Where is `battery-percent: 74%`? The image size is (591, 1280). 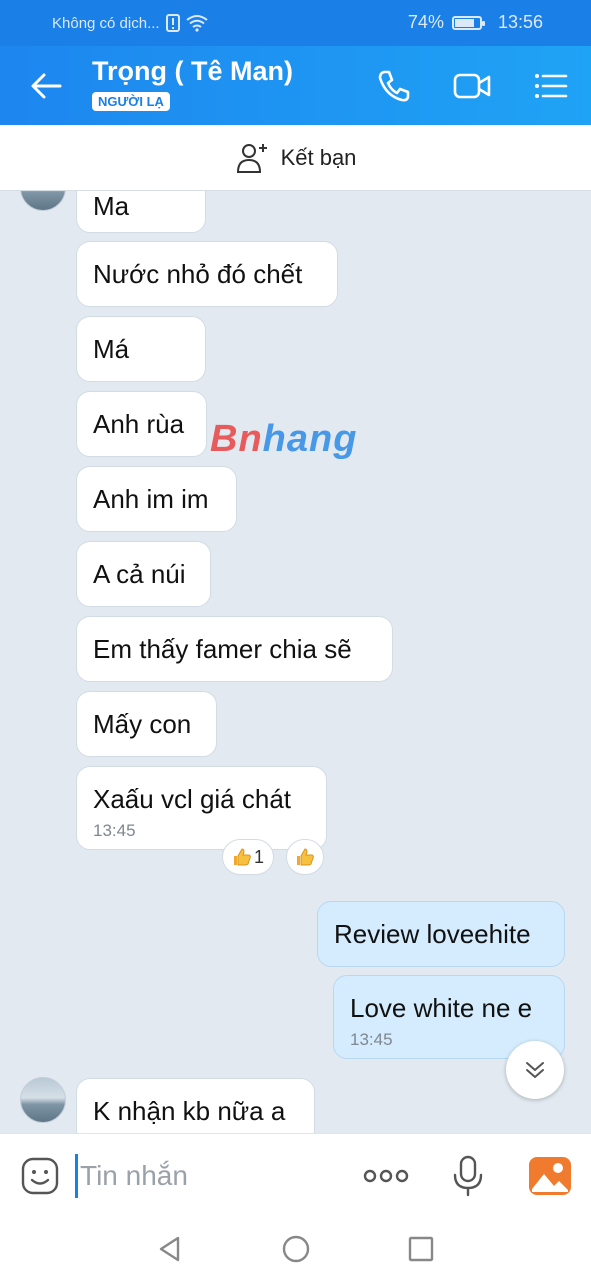 battery-percent: 74% is located at coordinates (425, 22).